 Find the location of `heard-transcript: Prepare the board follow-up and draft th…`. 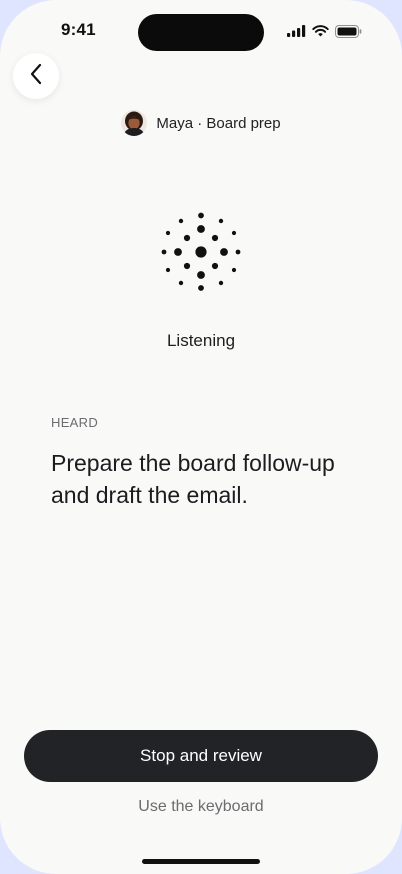

heard-transcript: Prepare the board follow-up and draft th… is located at coordinates (193, 479).